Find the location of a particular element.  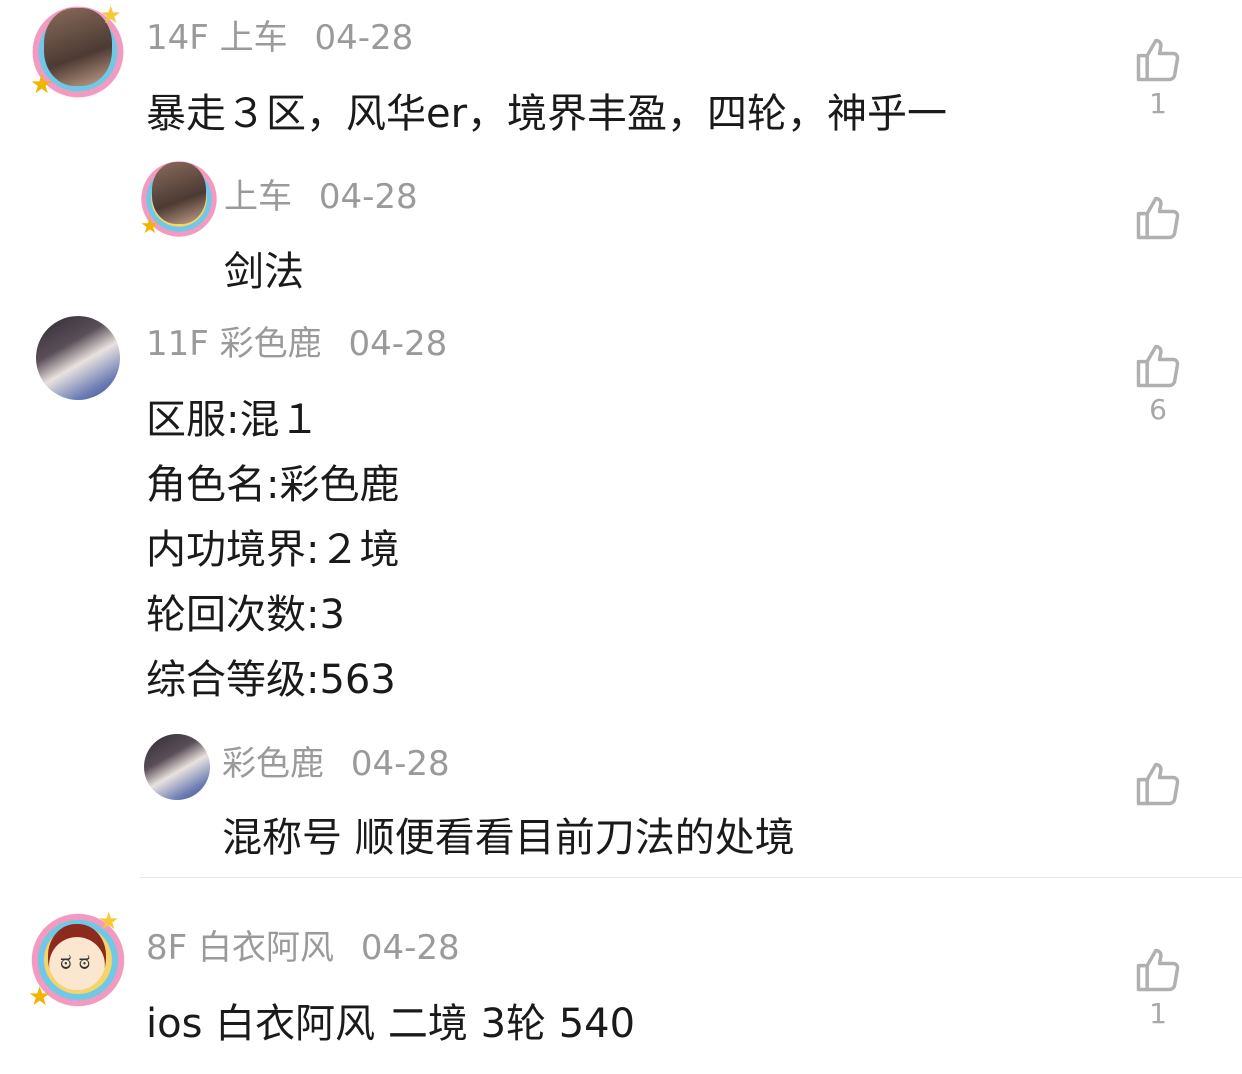

comment-line: 角色名:彩色鹿 is located at coordinates (273, 485).